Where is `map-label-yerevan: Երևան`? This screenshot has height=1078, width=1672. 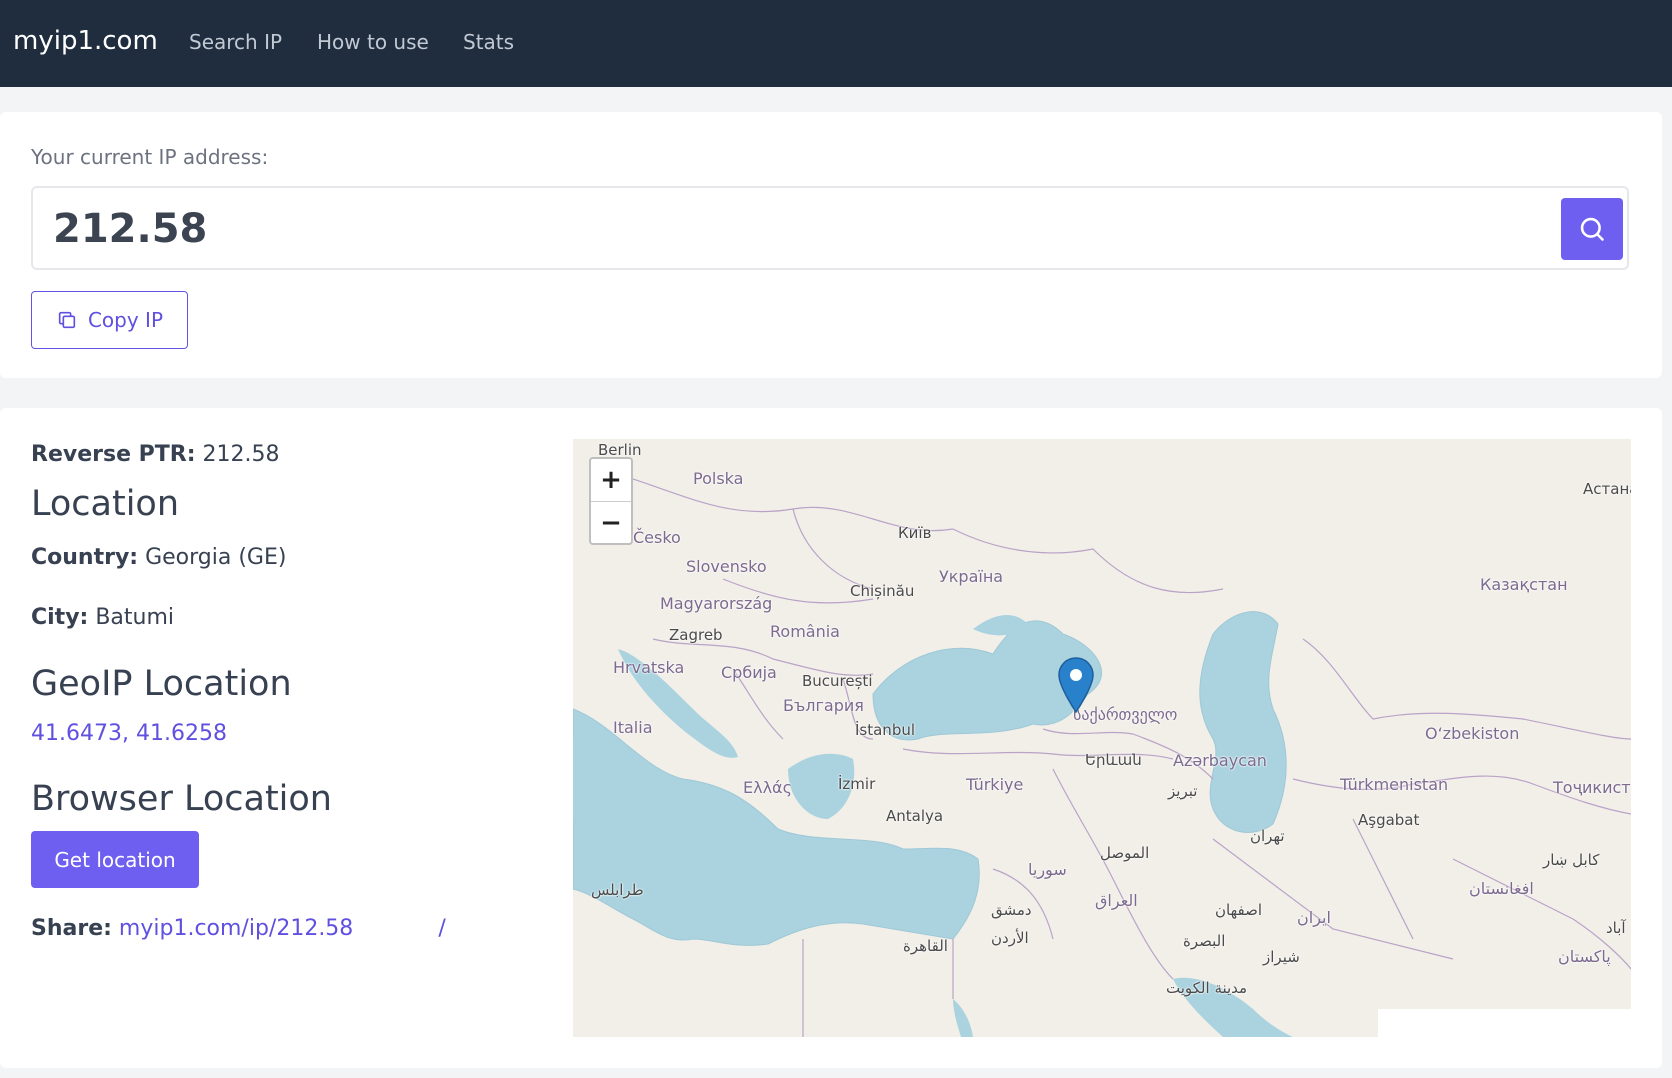 map-label-yerevan: Երևան is located at coordinates (1113, 760).